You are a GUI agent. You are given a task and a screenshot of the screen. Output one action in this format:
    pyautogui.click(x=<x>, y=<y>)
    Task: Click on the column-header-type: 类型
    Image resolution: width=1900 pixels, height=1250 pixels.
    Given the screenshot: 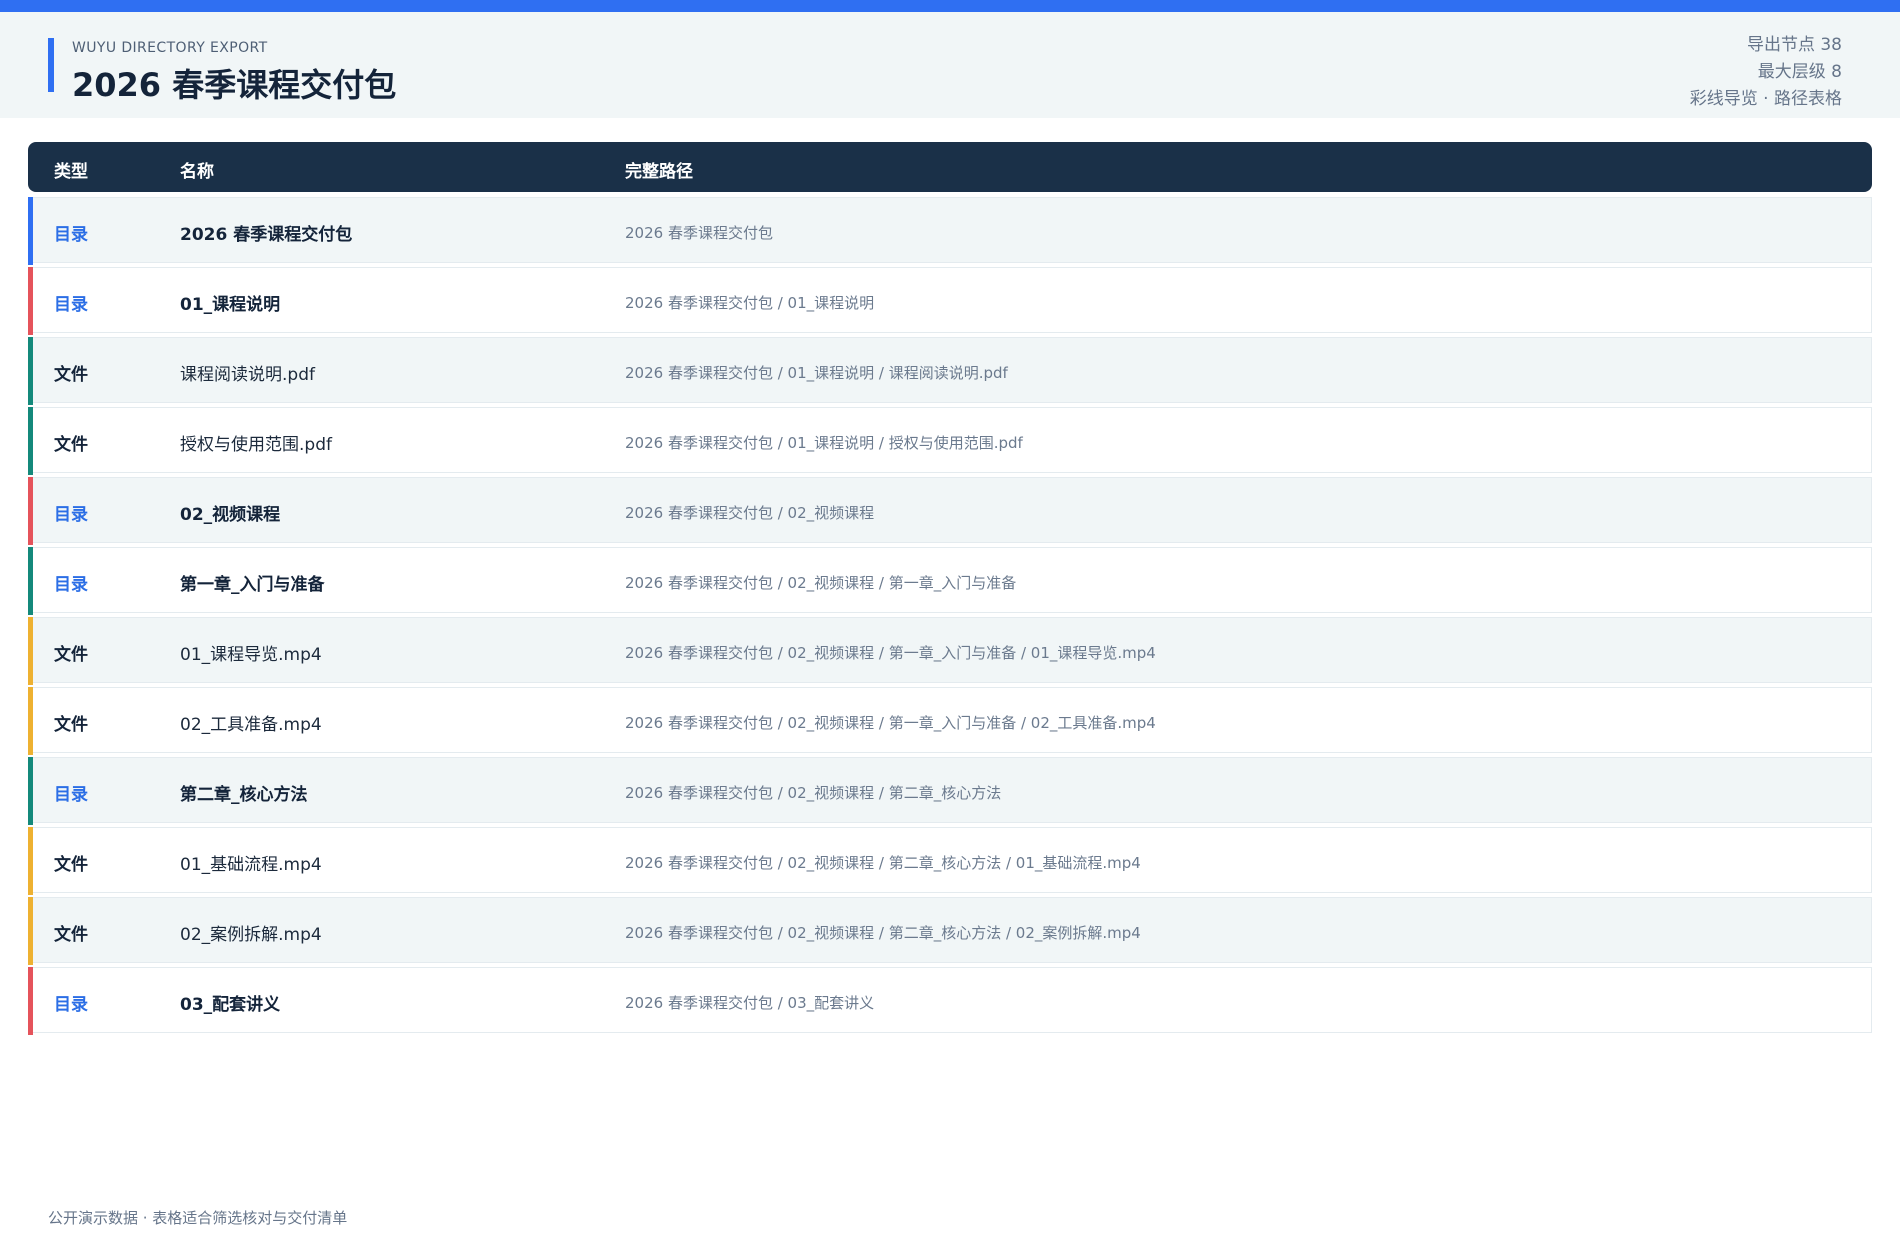 What is the action you would take?
    pyautogui.click(x=71, y=169)
    